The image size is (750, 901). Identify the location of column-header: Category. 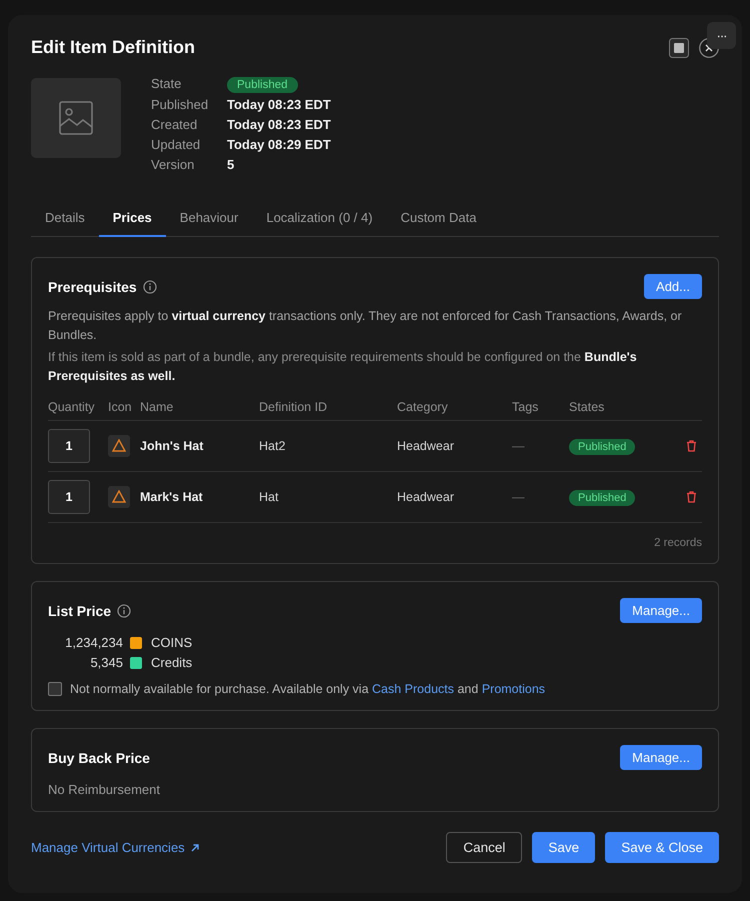
(423, 407).